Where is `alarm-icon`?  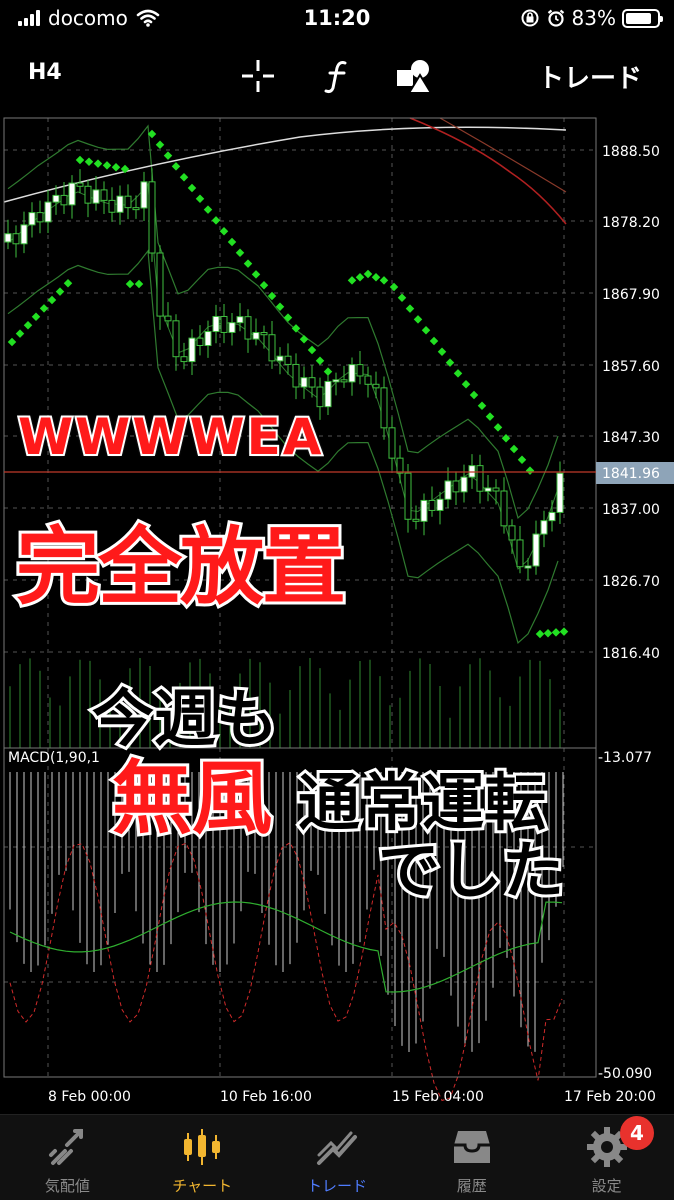
alarm-icon is located at coordinates (555, 18).